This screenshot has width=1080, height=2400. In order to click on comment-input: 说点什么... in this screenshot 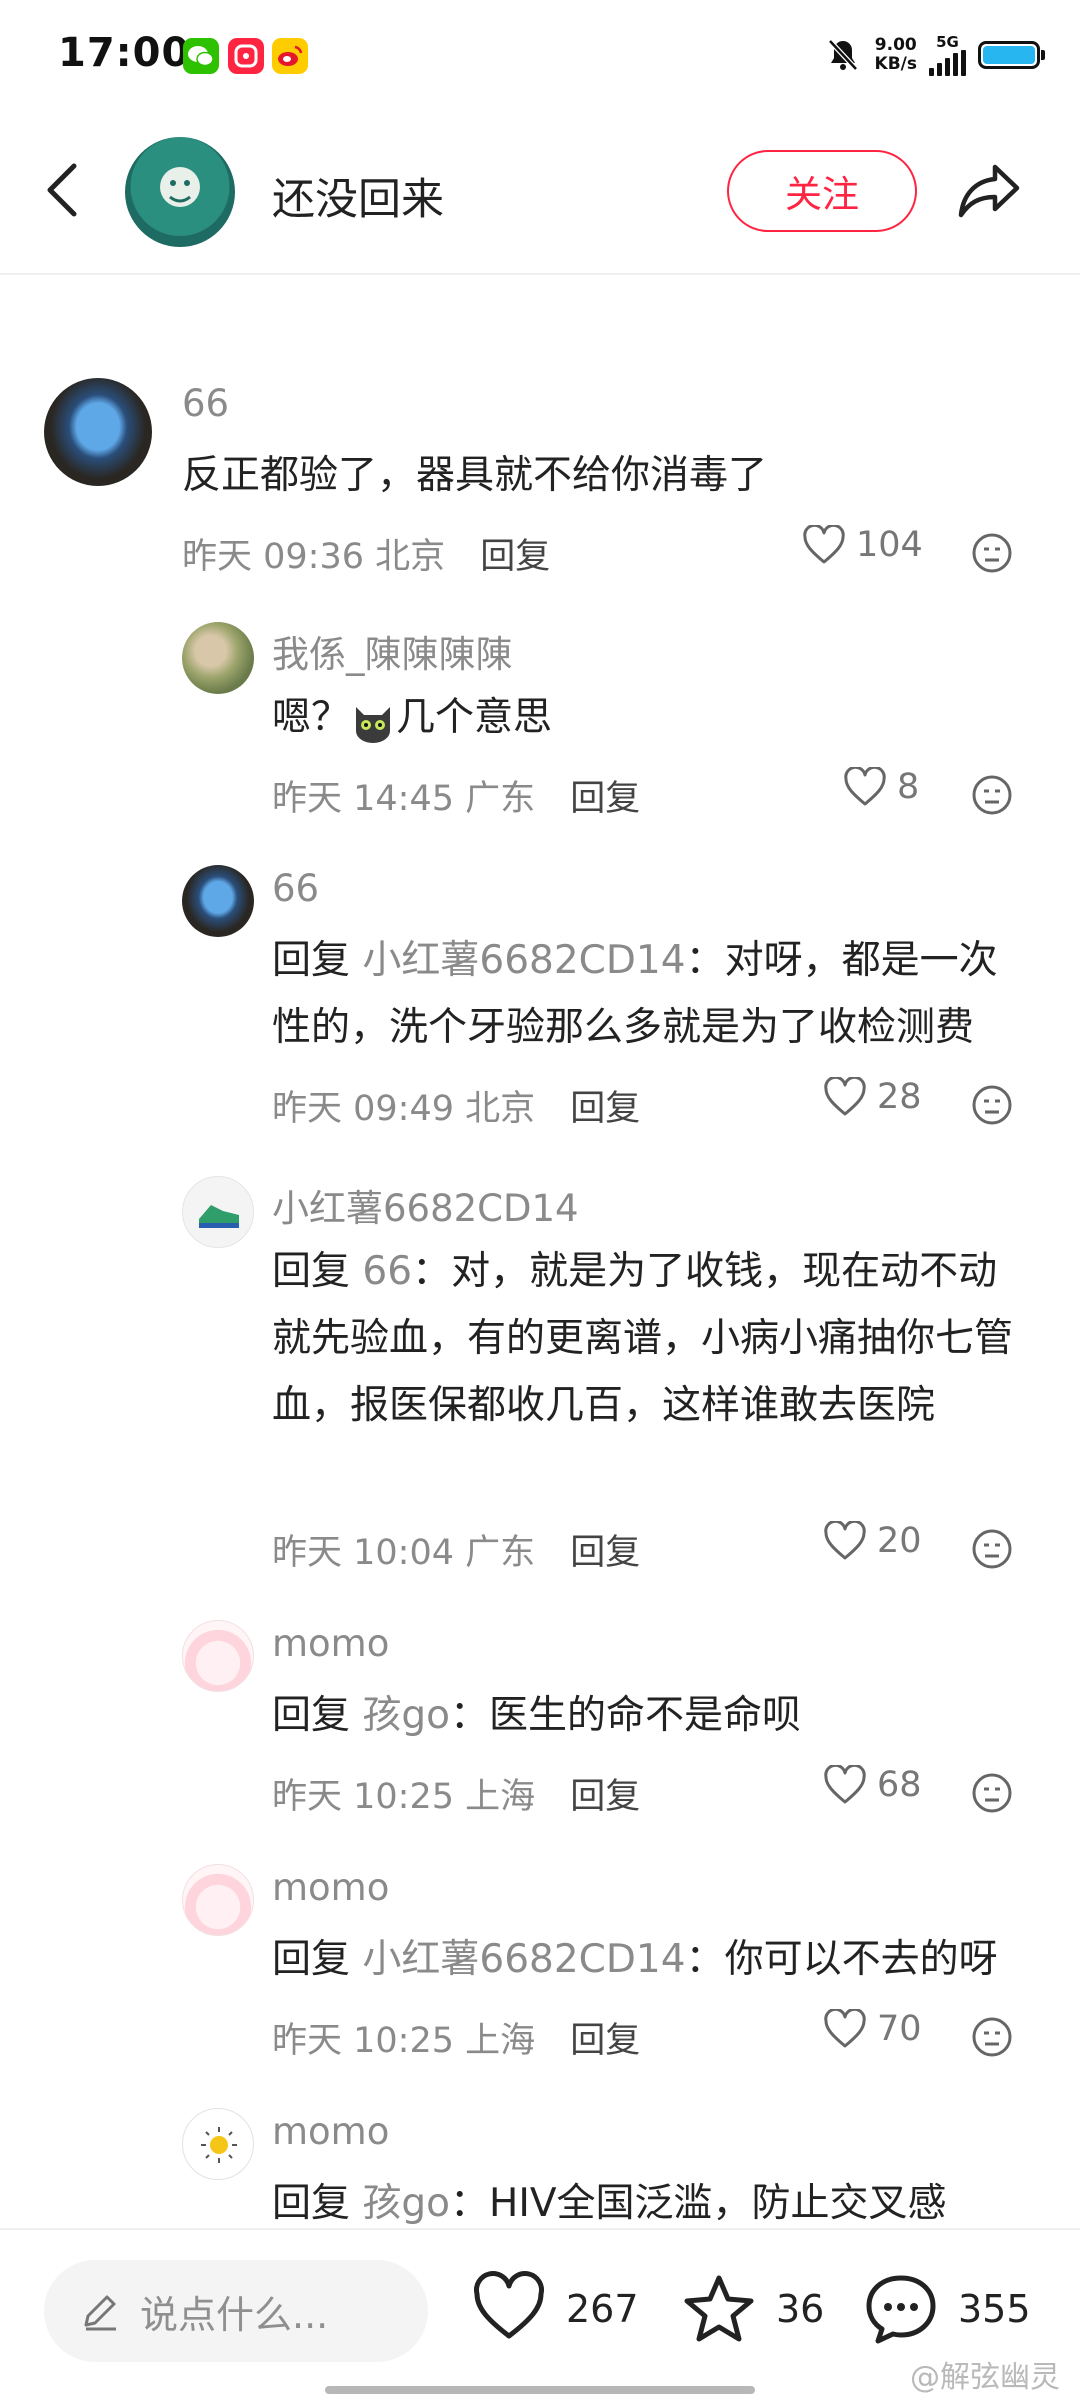, I will do `click(236, 2311)`.